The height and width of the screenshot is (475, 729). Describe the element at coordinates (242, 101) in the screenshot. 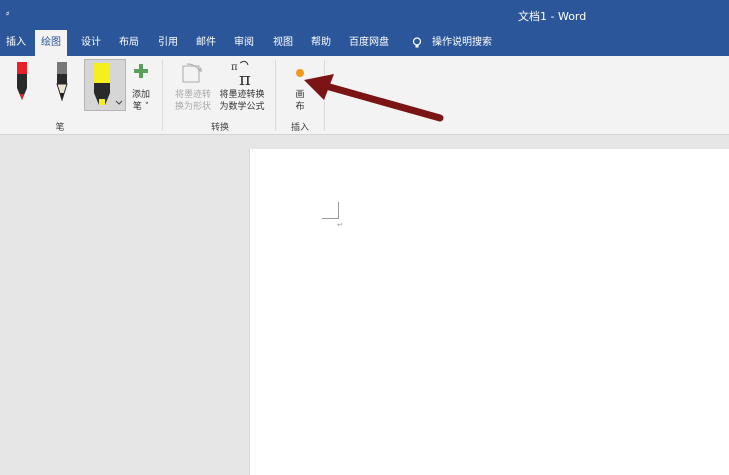

I see `ink-to-math-button: 将墨迹转换 为数学公式` at that location.